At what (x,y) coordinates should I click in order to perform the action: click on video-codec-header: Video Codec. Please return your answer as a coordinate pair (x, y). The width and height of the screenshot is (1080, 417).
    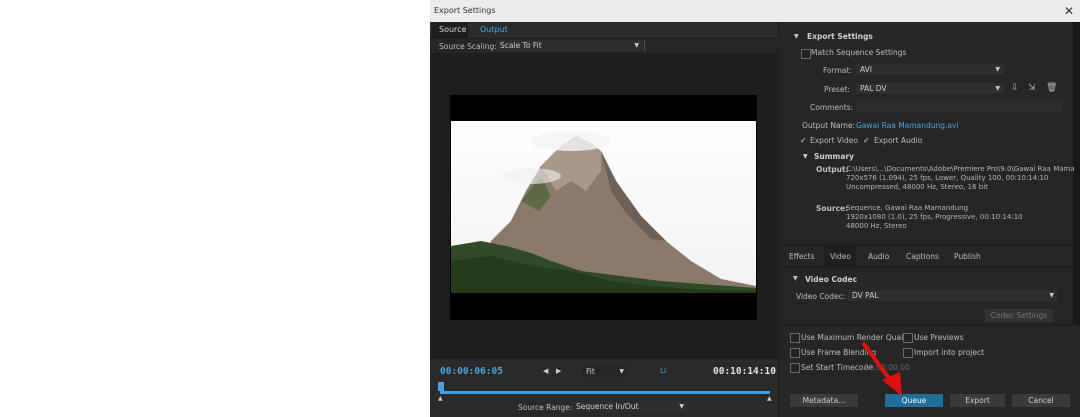
    Looking at the image, I should click on (831, 279).